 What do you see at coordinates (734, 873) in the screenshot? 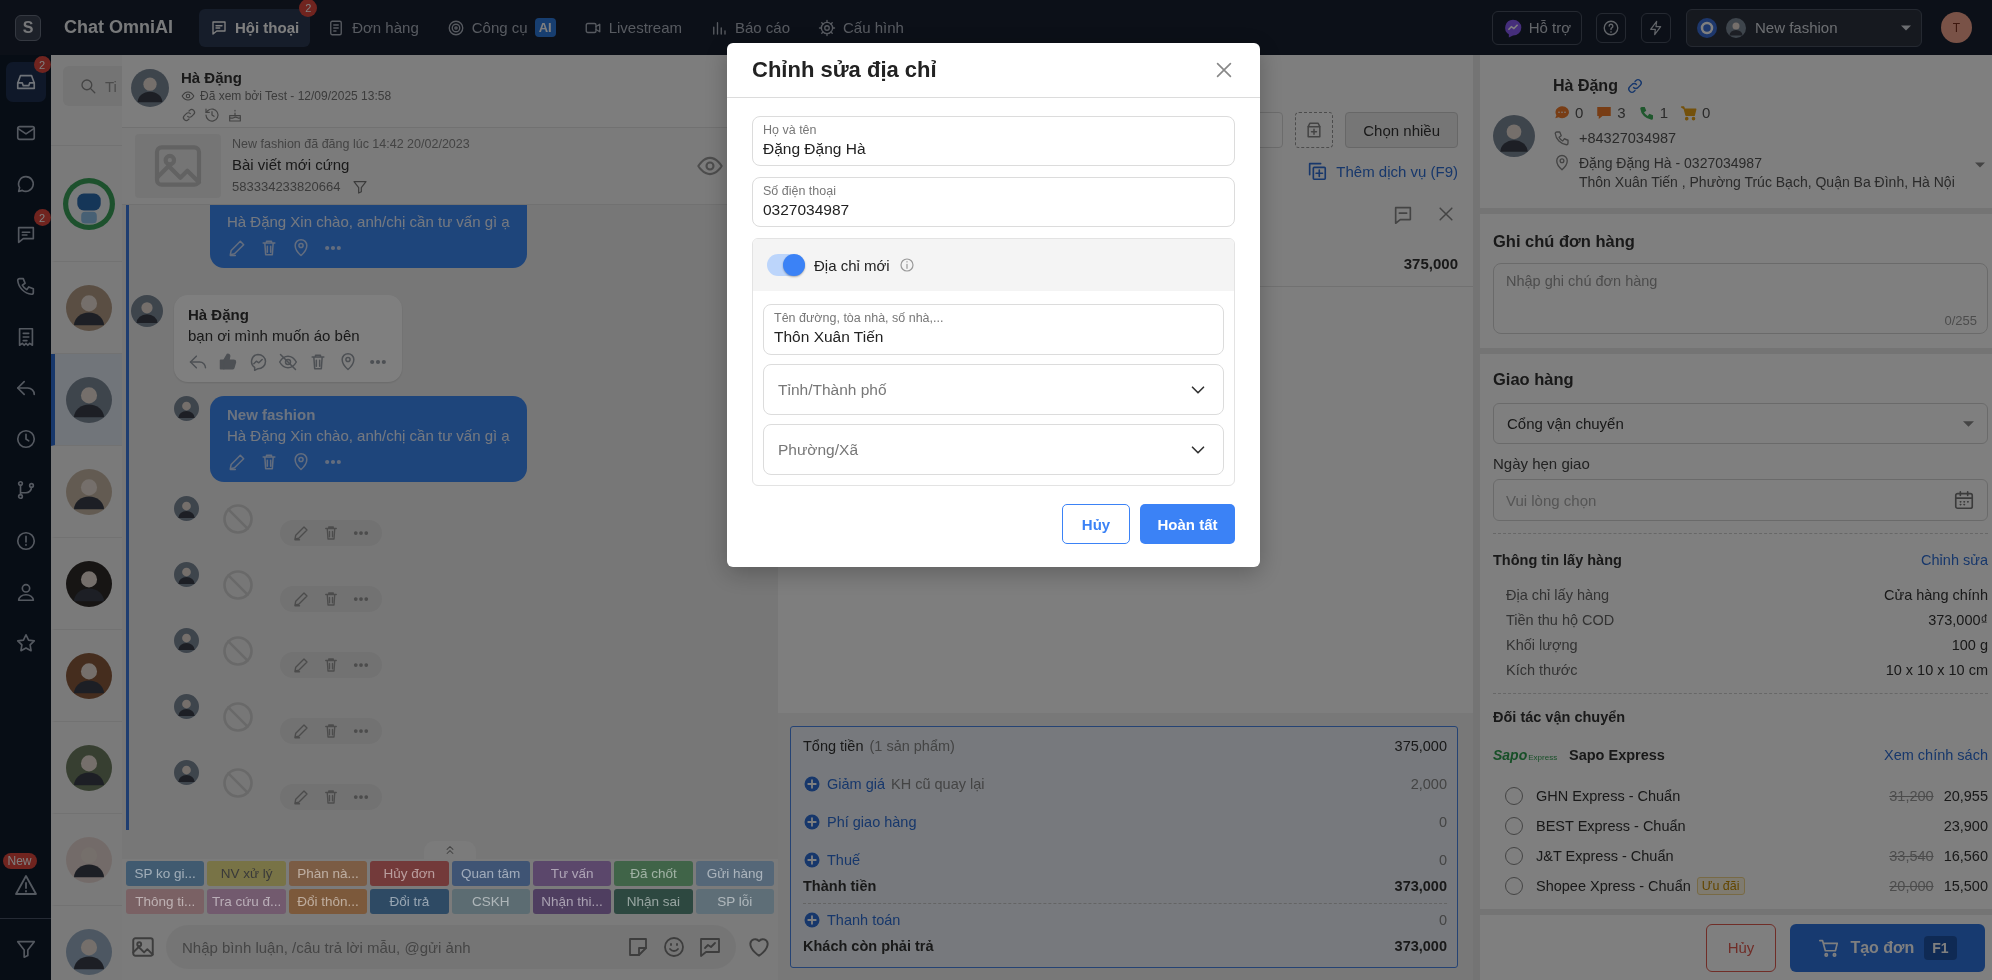
I see `tag-chip: Gửi hàng` at bounding box center [734, 873].